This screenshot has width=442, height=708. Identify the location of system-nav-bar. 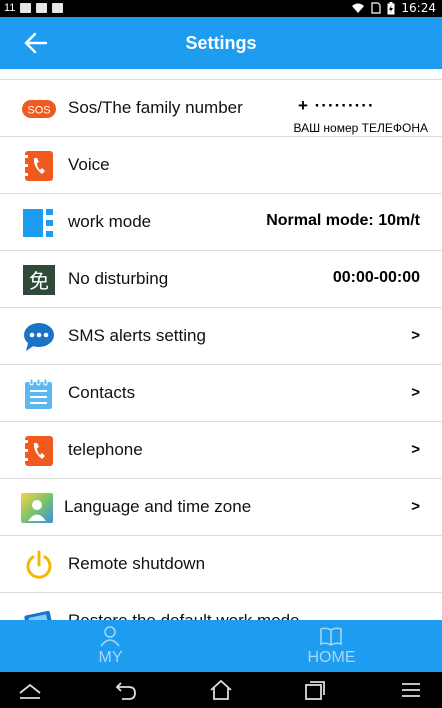
(221, 690).